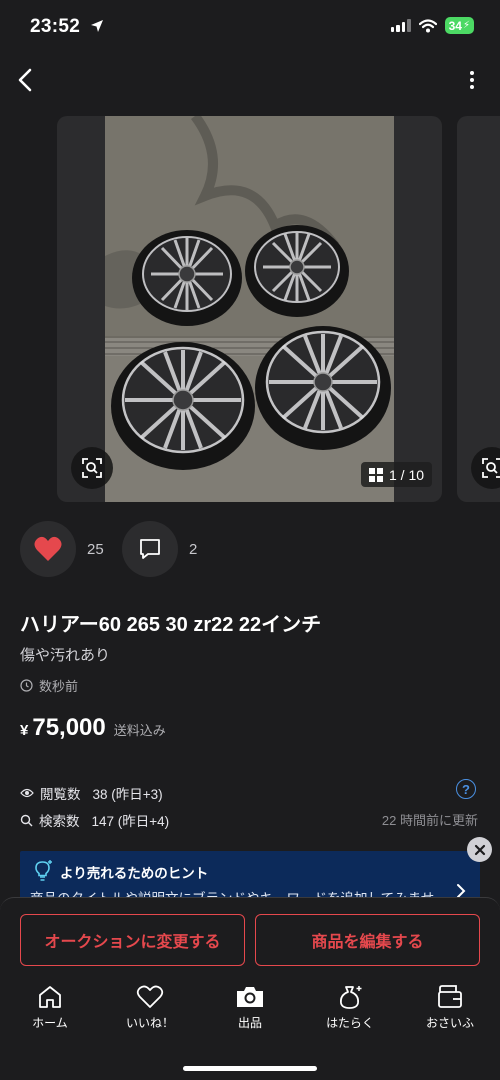 Image resolution: width=500 pixels, height=1080 pixels. Describe the element at coordinates (171, 625) in the screenshot. I see `item-title: ハリアー60 265 30 zr22 22インチ` at that location.